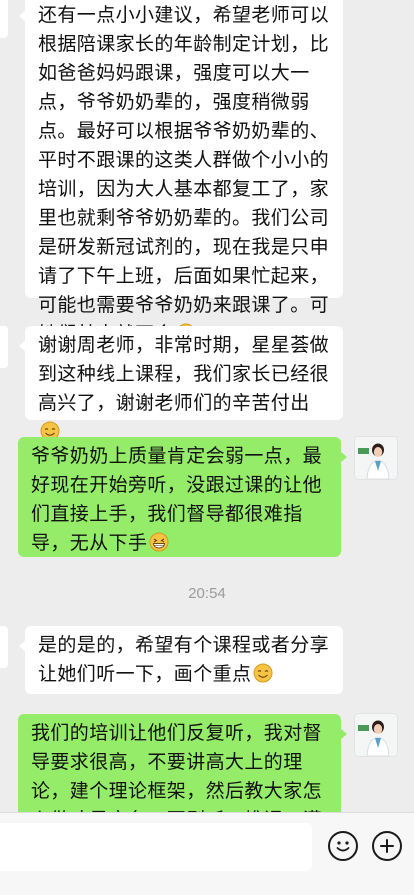 This screenshot has width=414, height=895. What do you see at coordinates (263, 673) in the screenshot?
I see `smile-emoji-icon` at bounding box center [263, 673].